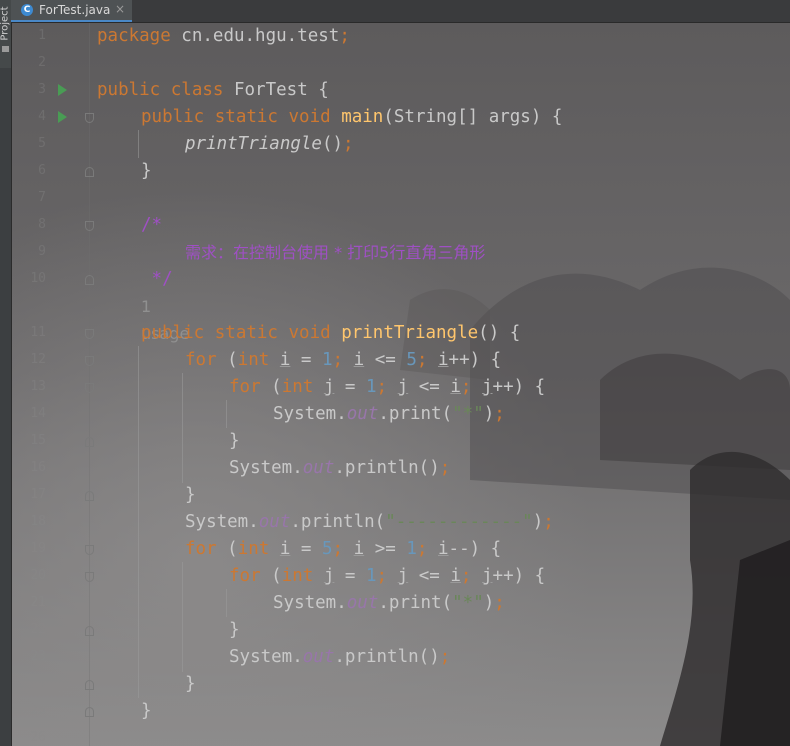 The image size is (790, 746). What do you see at coordinates (165, 318) in the screenshot?
I see `usage-hint: 1 usage` at bounding box center [165, 318].